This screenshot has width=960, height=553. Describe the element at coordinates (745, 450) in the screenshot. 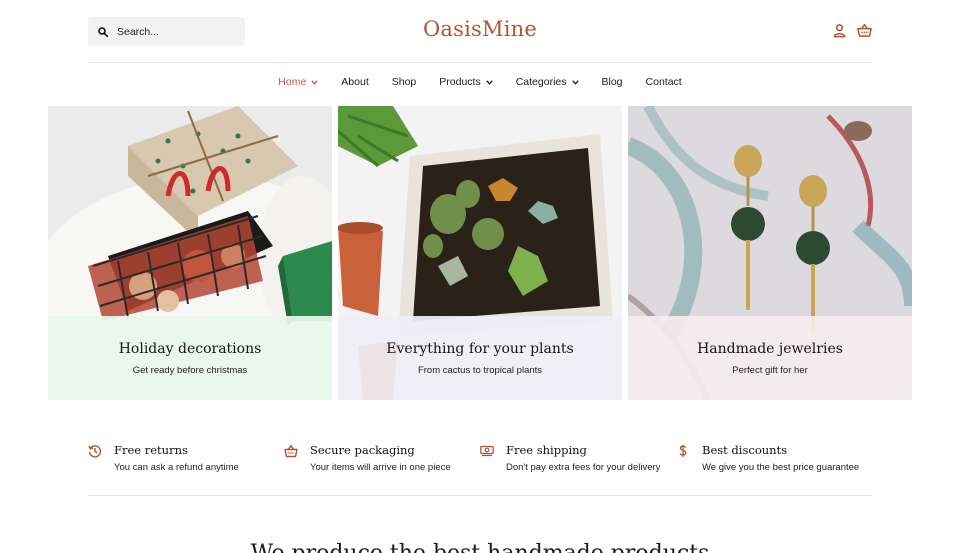

I see `feature-title: Best discounts` at that location.